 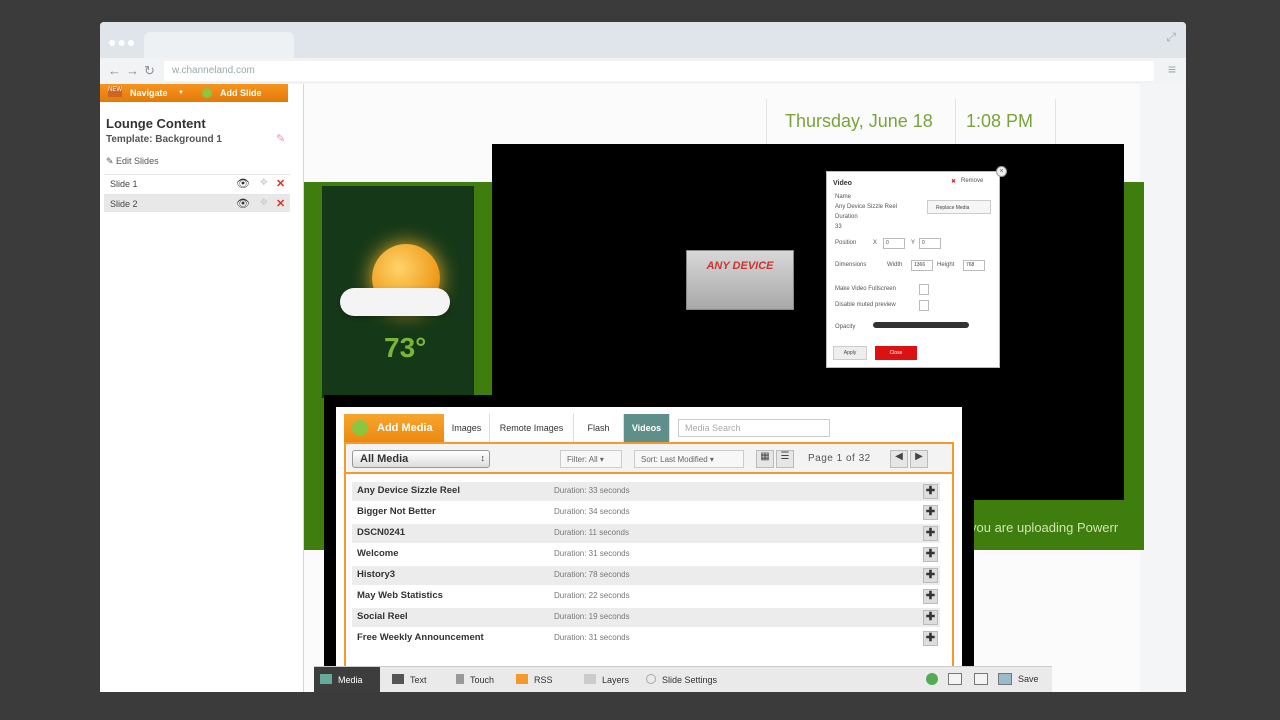 I want to click on slide-label: Slide 2, so click(x=124, y=204).